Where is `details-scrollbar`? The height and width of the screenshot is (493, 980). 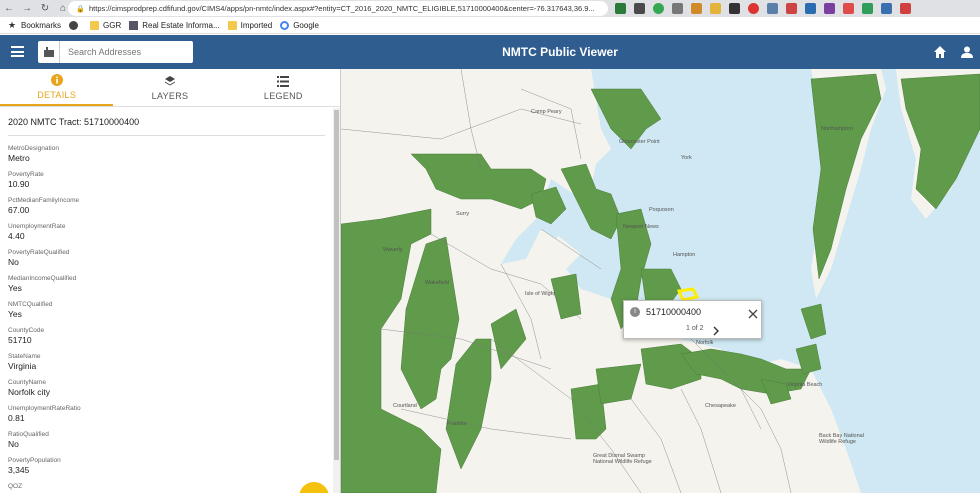 details-scrollbar is located at coordinates (336, 300).